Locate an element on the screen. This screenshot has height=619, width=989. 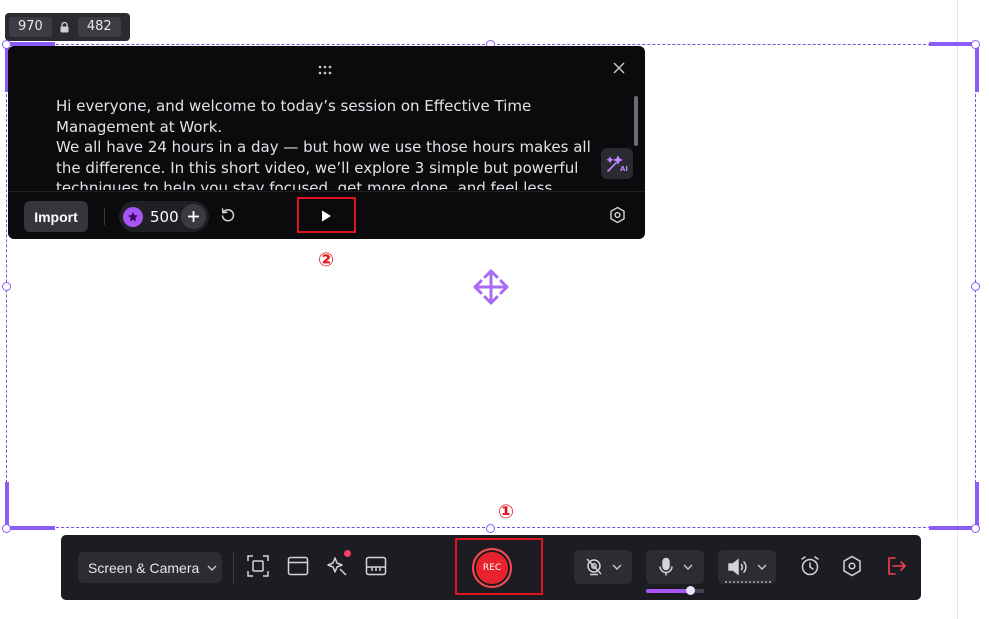
credits-value: 500 is located at coordinates (164, 216).